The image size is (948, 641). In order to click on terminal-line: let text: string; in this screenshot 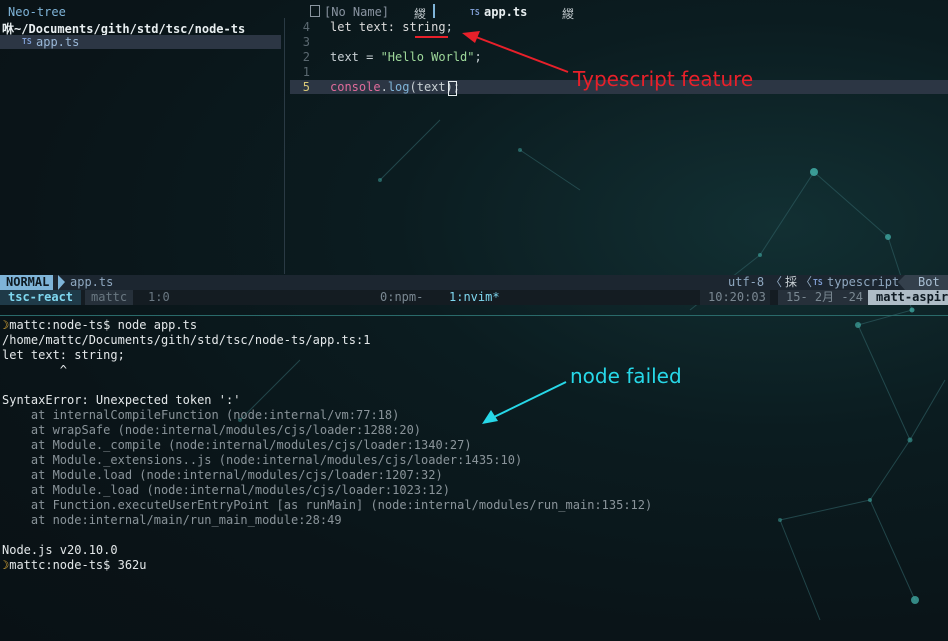, I will do `click(63, 355)`.